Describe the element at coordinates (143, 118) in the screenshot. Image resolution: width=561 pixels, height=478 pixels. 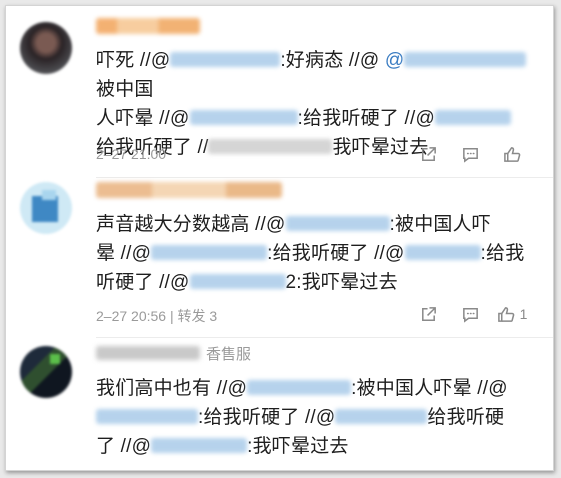
I see `text-segment: 人吓晕 //@` at that location.